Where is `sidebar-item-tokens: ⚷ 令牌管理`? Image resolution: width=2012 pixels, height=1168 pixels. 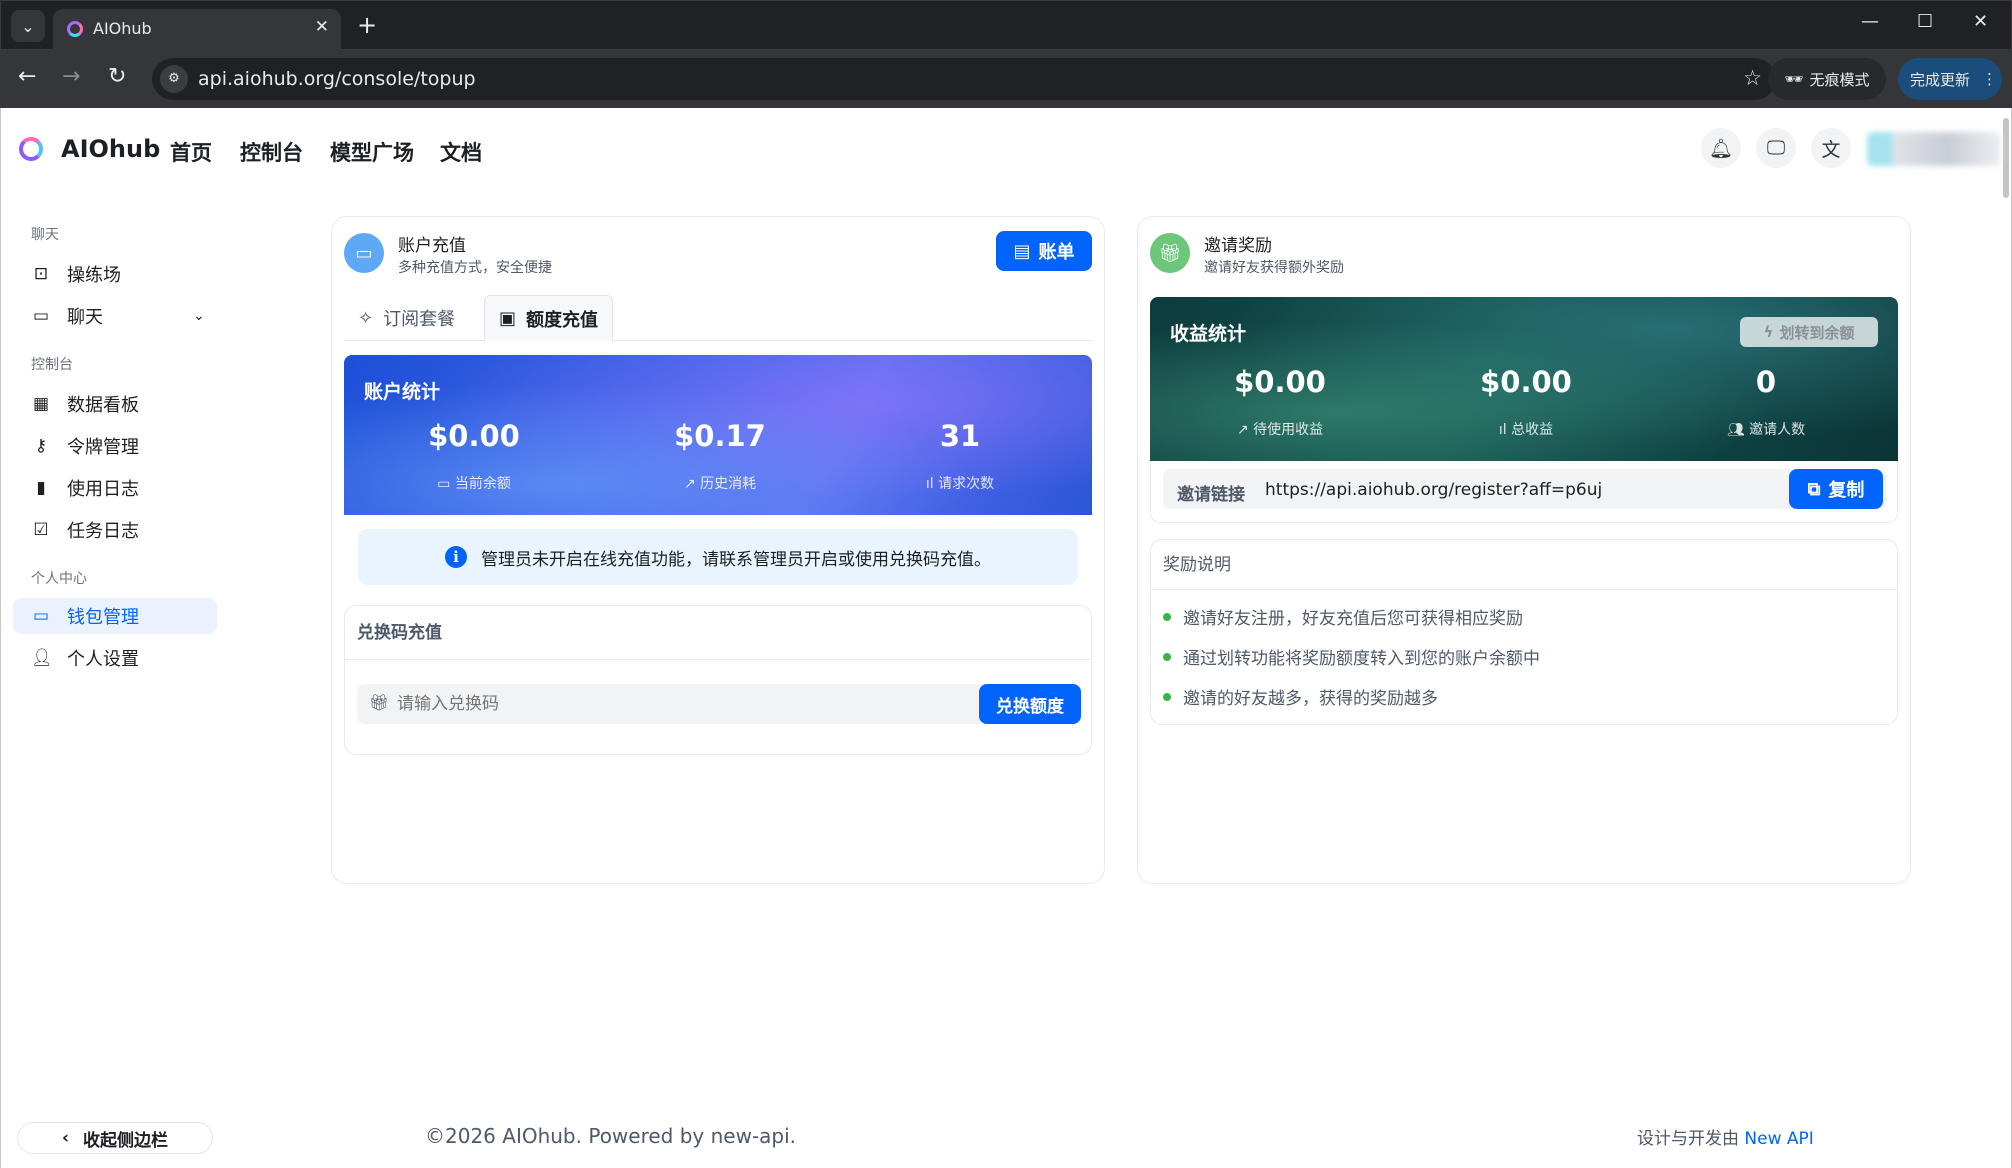
sidebar-item-tokens: ⚷ 令牌管理 is located at coordinates (115, 446).